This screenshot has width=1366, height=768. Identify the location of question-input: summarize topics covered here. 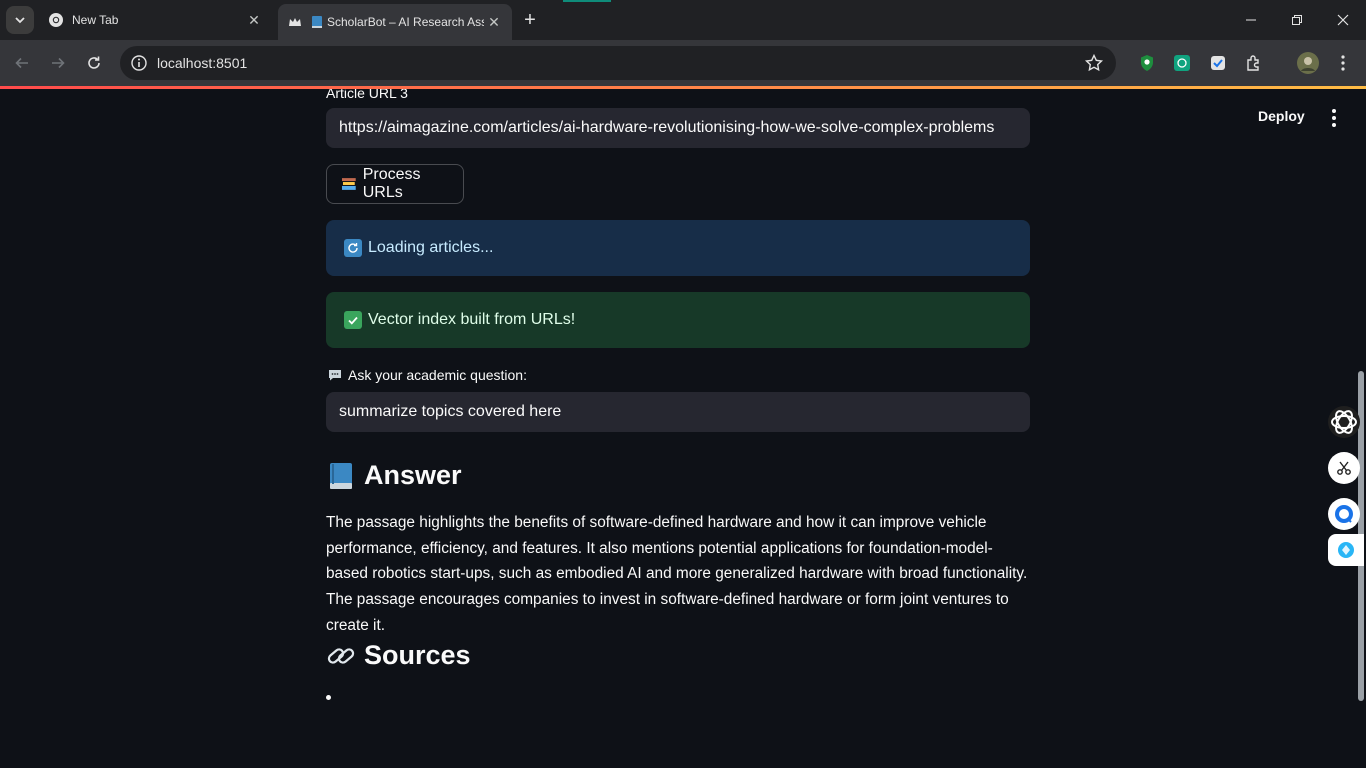
(678, 412).